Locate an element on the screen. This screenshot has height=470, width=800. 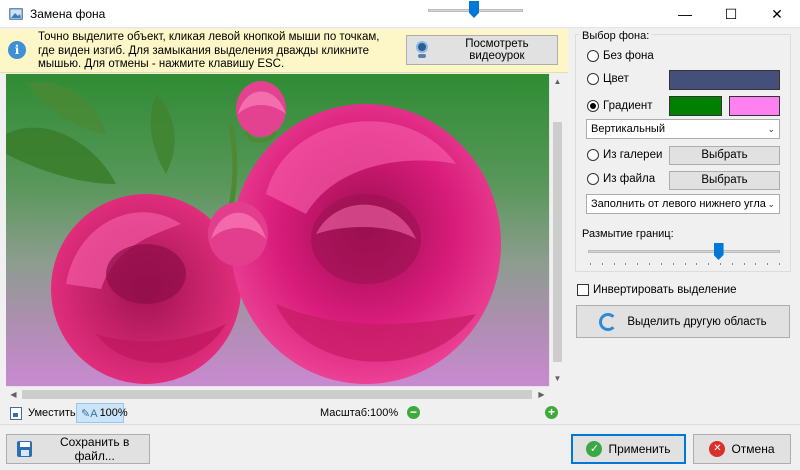
fit-label: Уместить is located at coordinates (52, 413).